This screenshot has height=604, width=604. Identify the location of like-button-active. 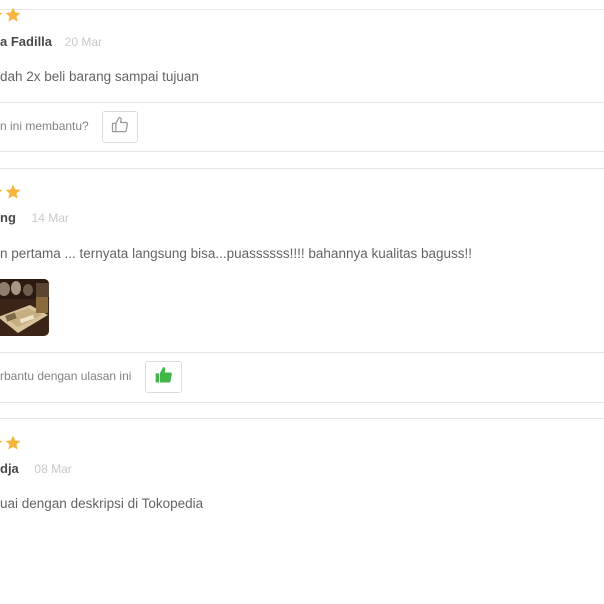
(163, 377).